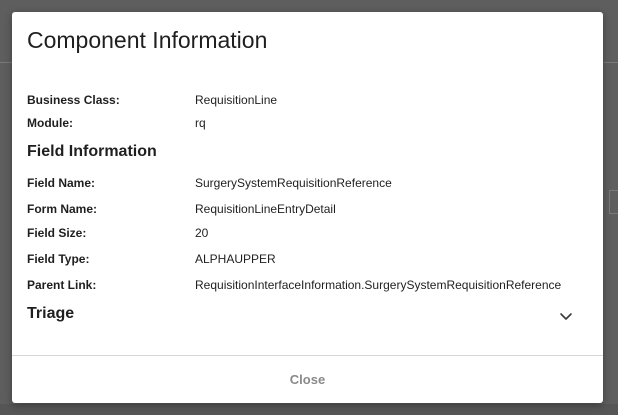 This screenshot has width=618, height=415. What do you see at coordinates (309, 409) in the screenshot?
I see `background-strip` at bounding box center [309, 409].